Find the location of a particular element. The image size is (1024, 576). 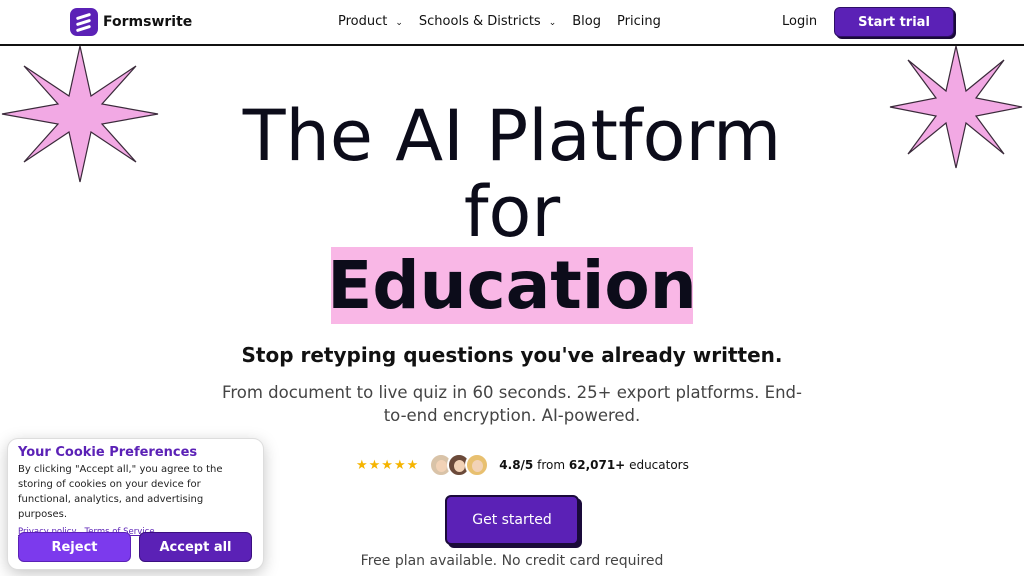

nav-item-label: Schools & Districts is located at coordinates (479, 21).